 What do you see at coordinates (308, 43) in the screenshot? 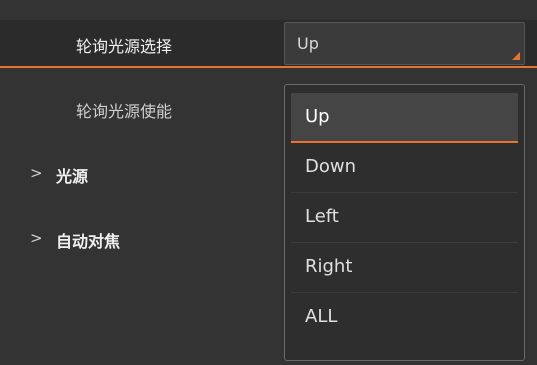
I see `polling-source-select-value: Up` at bounding box center [308, 43].